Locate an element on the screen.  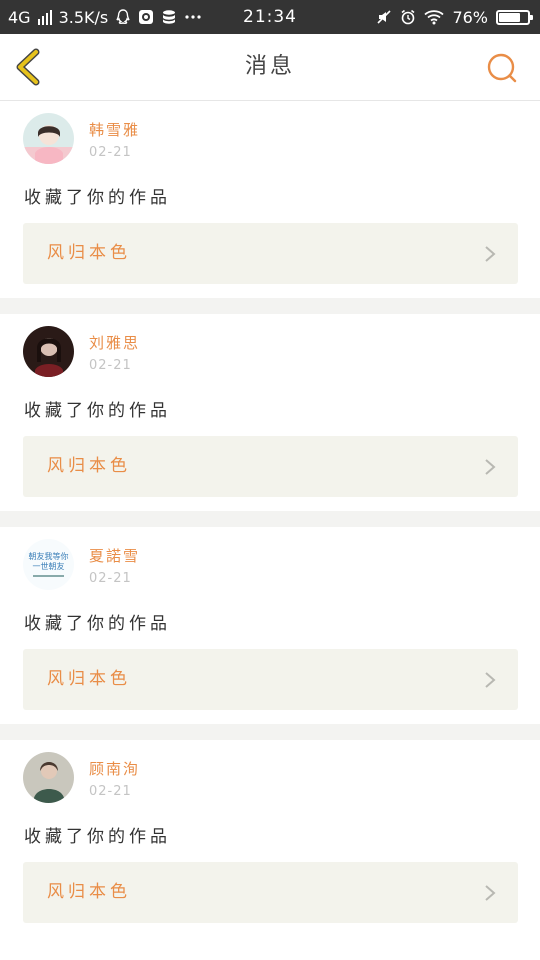
app-header: 消息 is located at coordinates (270, 67).